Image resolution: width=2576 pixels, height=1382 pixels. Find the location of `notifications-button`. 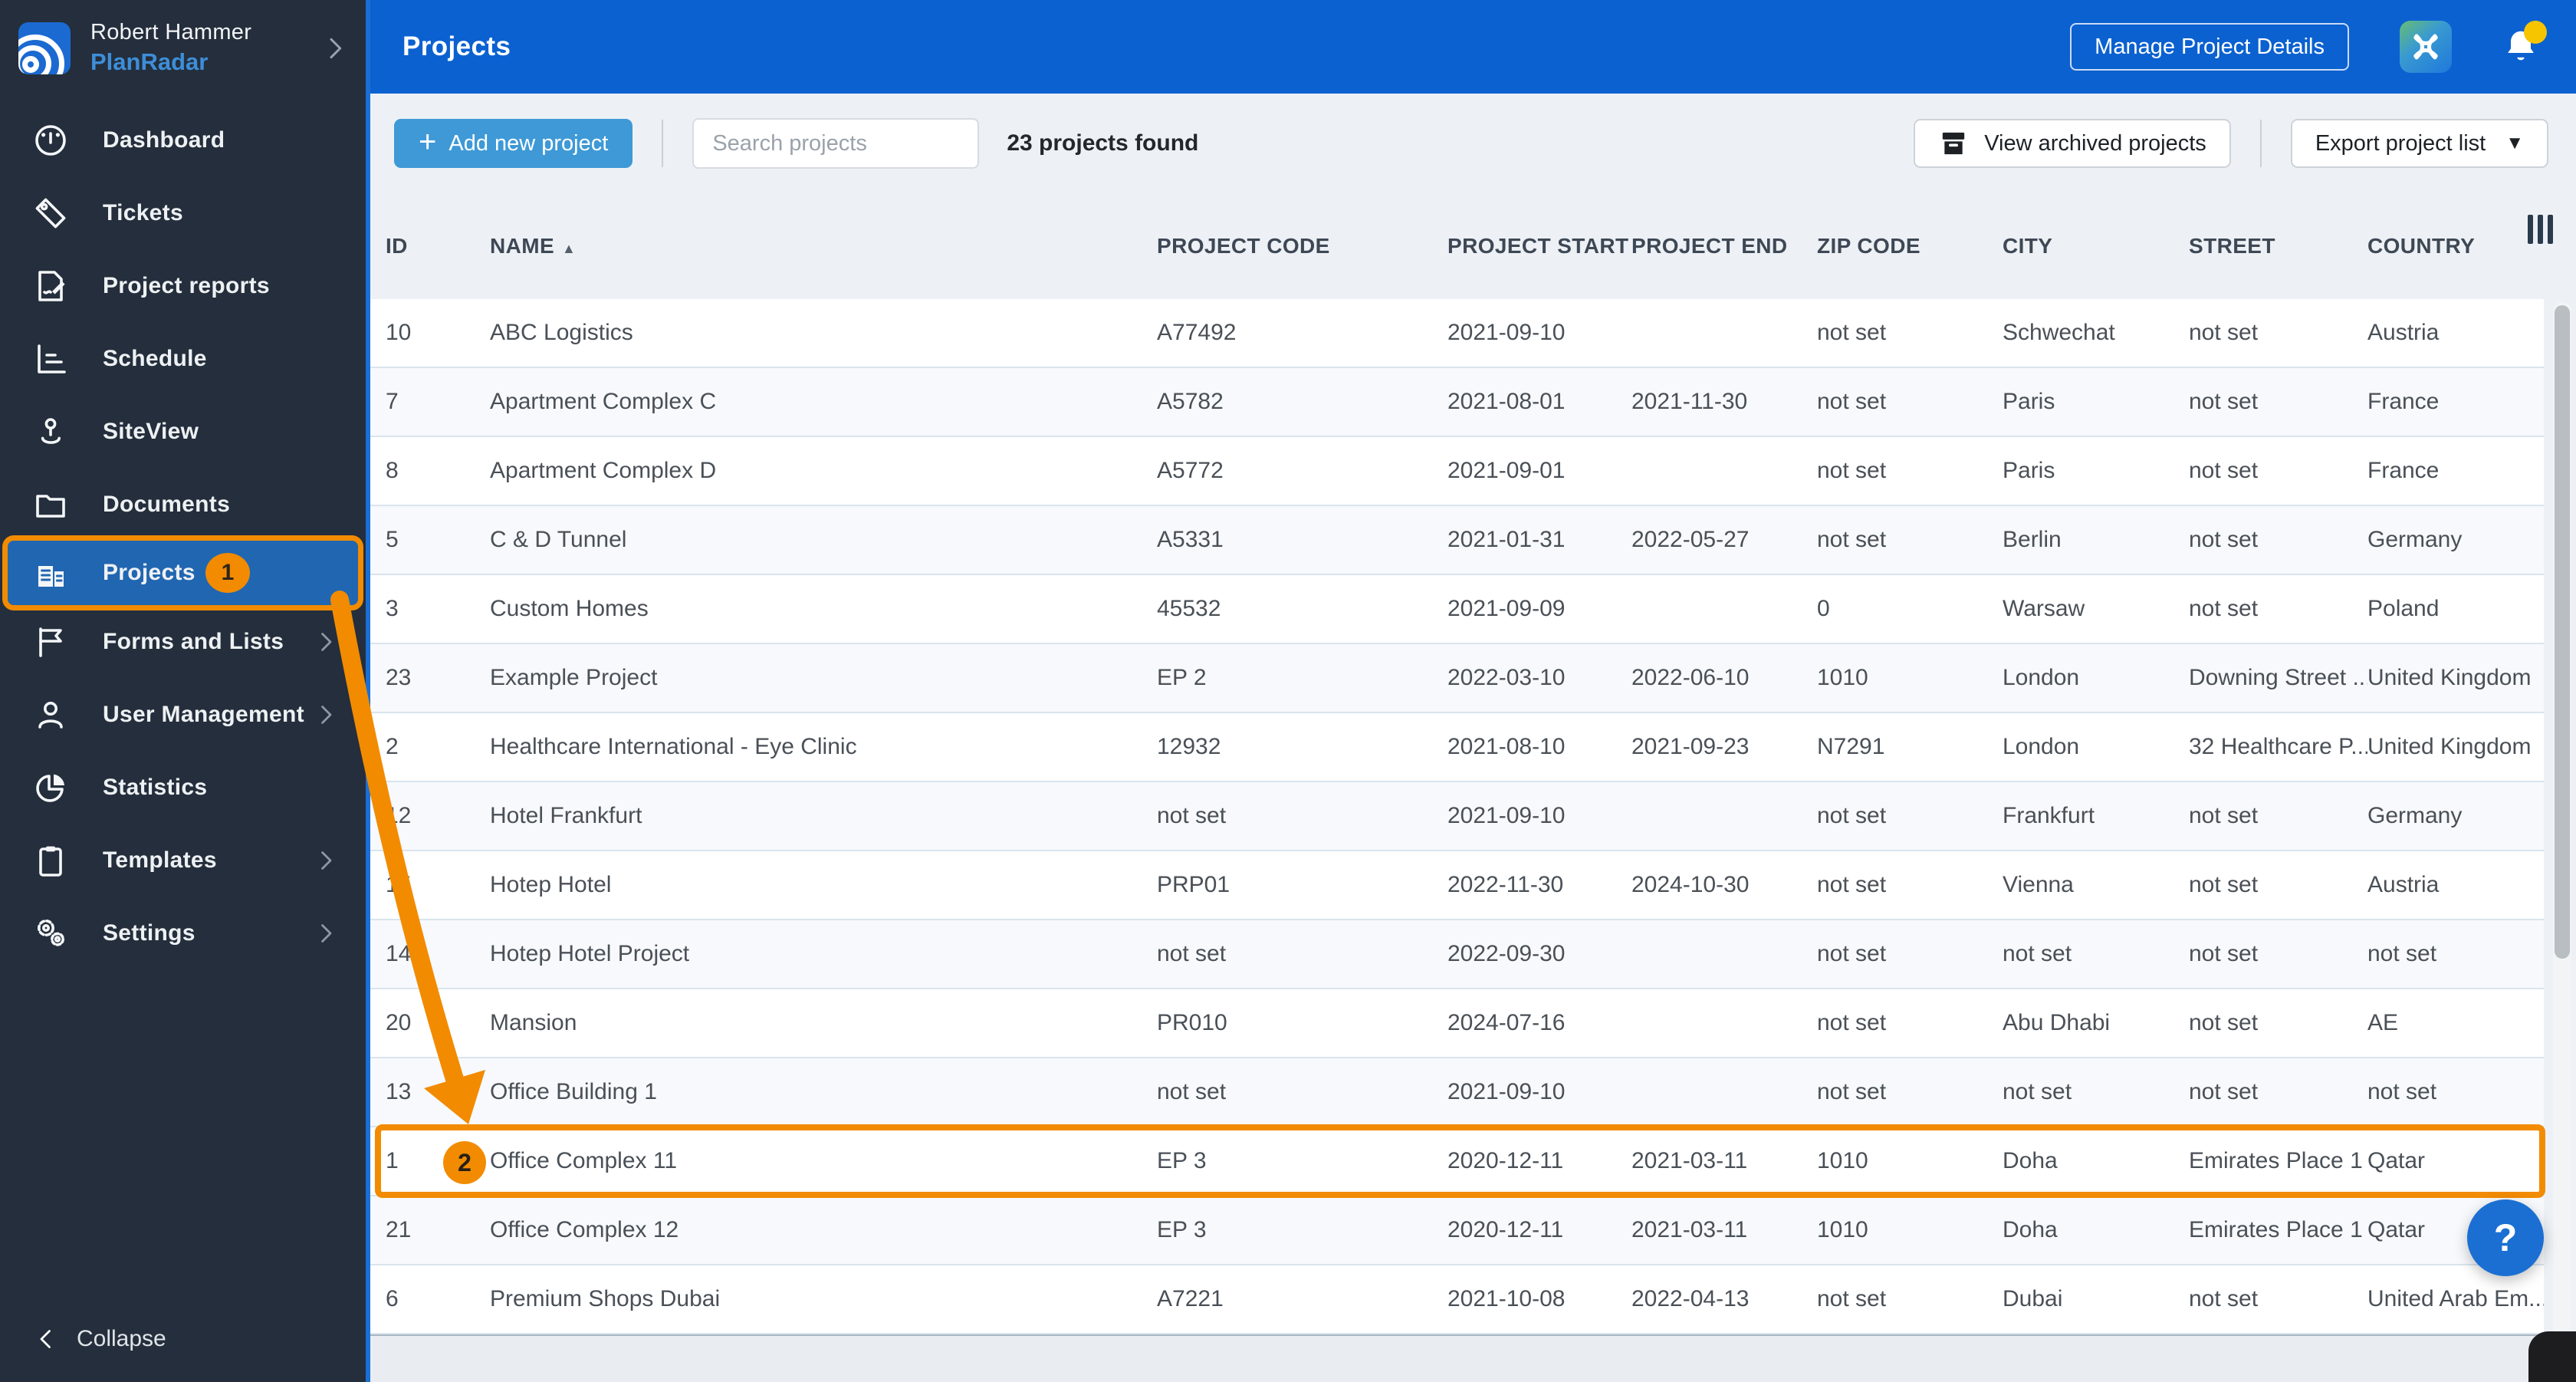

notifications-button is located at coordinates (2524, 44).